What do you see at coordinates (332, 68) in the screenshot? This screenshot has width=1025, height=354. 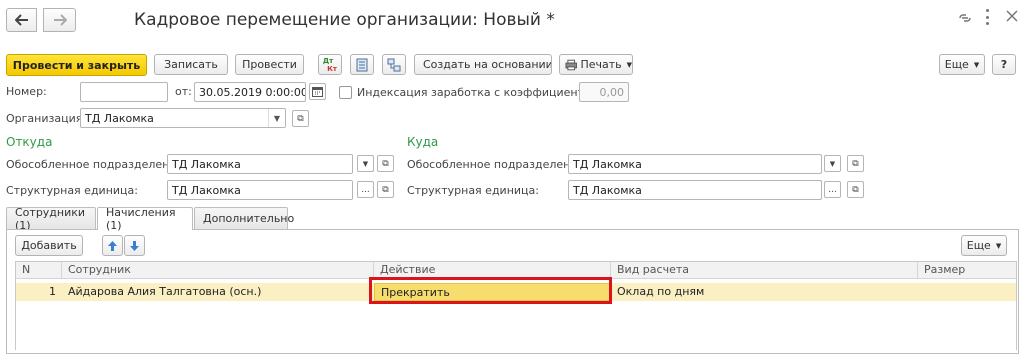 I see `kt-label: Кт` at bounding box center [332, 68].